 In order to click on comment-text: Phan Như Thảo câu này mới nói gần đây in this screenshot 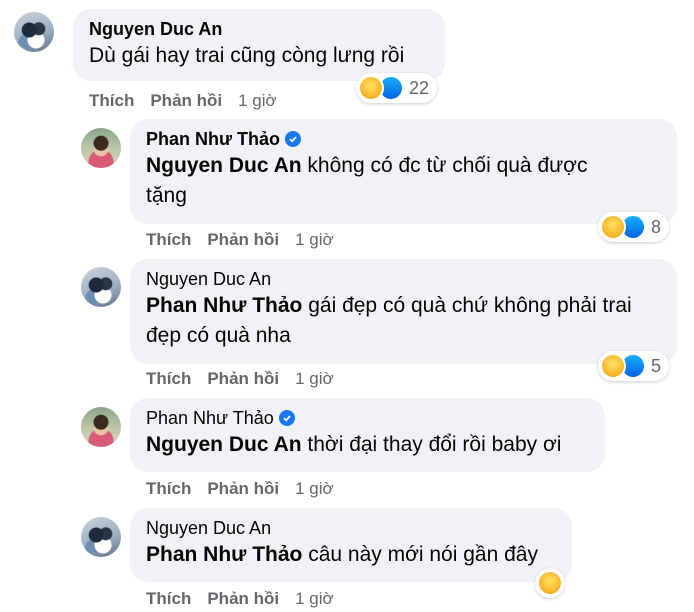, I will do `click(351, 555)`.